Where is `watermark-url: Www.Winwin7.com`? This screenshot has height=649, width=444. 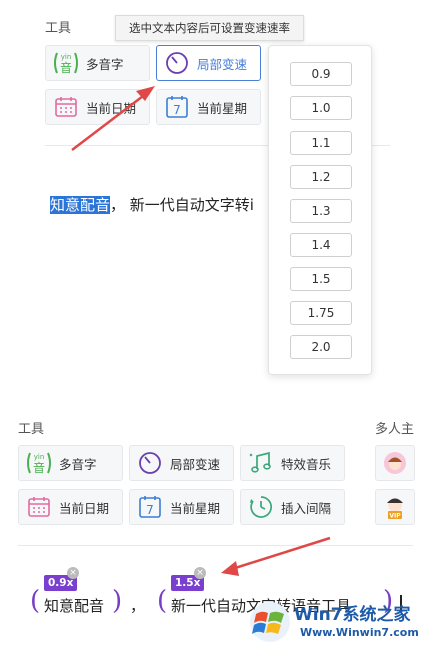
watermark-url: Www.Winwin7.com is located at coordinates (359, 632).